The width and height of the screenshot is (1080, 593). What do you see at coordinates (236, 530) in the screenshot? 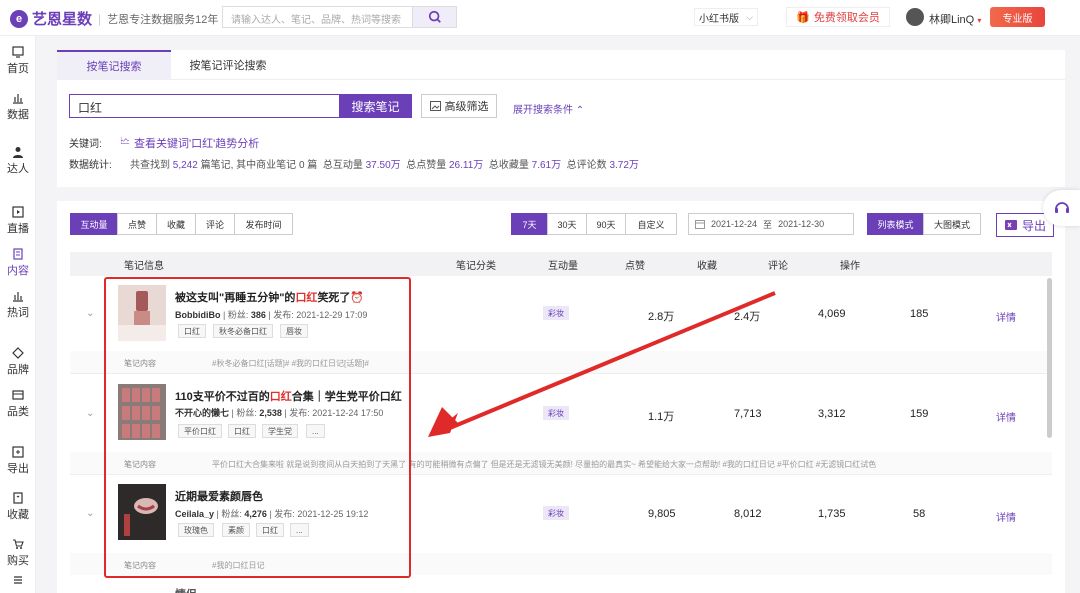
I see `note-tag: 素颜` at bounding box center [236, 530].